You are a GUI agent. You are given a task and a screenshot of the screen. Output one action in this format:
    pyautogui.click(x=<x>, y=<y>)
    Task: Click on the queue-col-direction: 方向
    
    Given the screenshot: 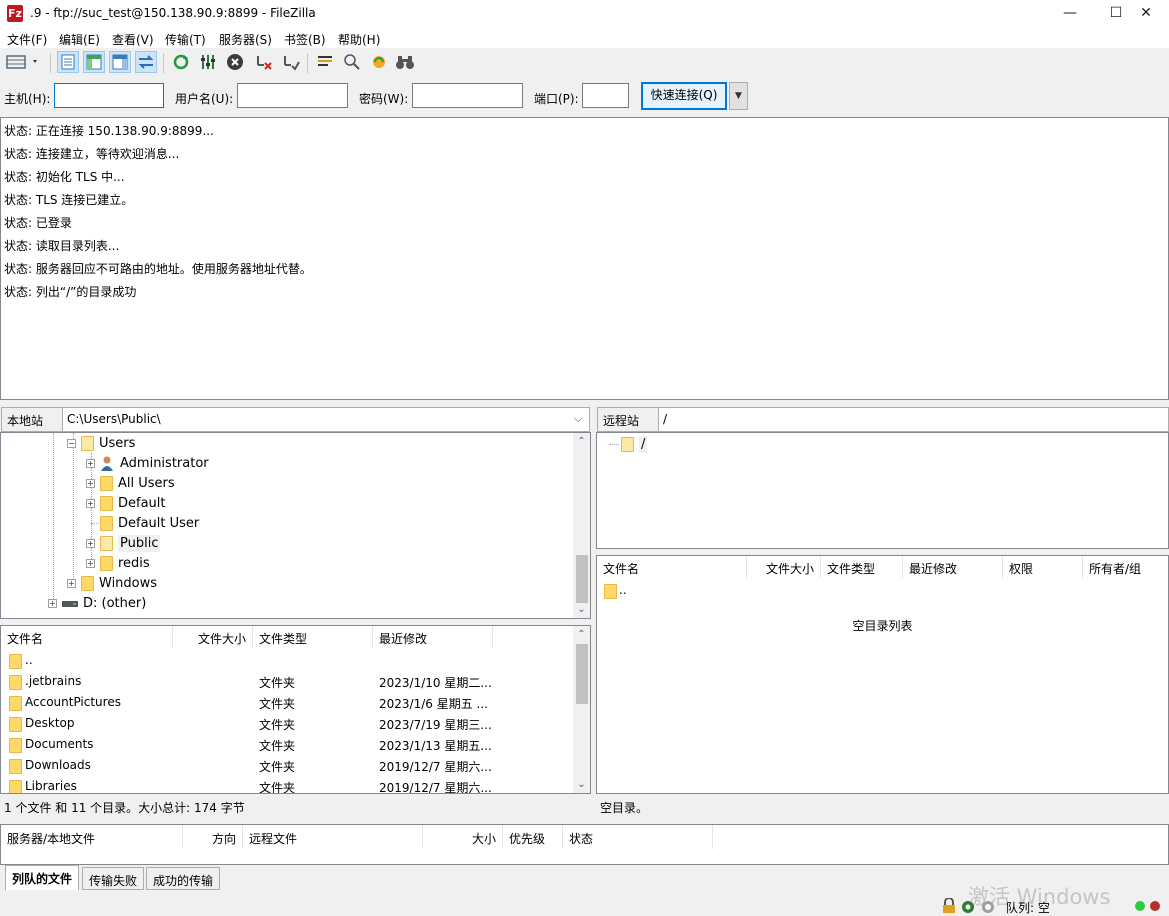 What is the action you would take?
    pyautogui.click(x=213, y=837)
    